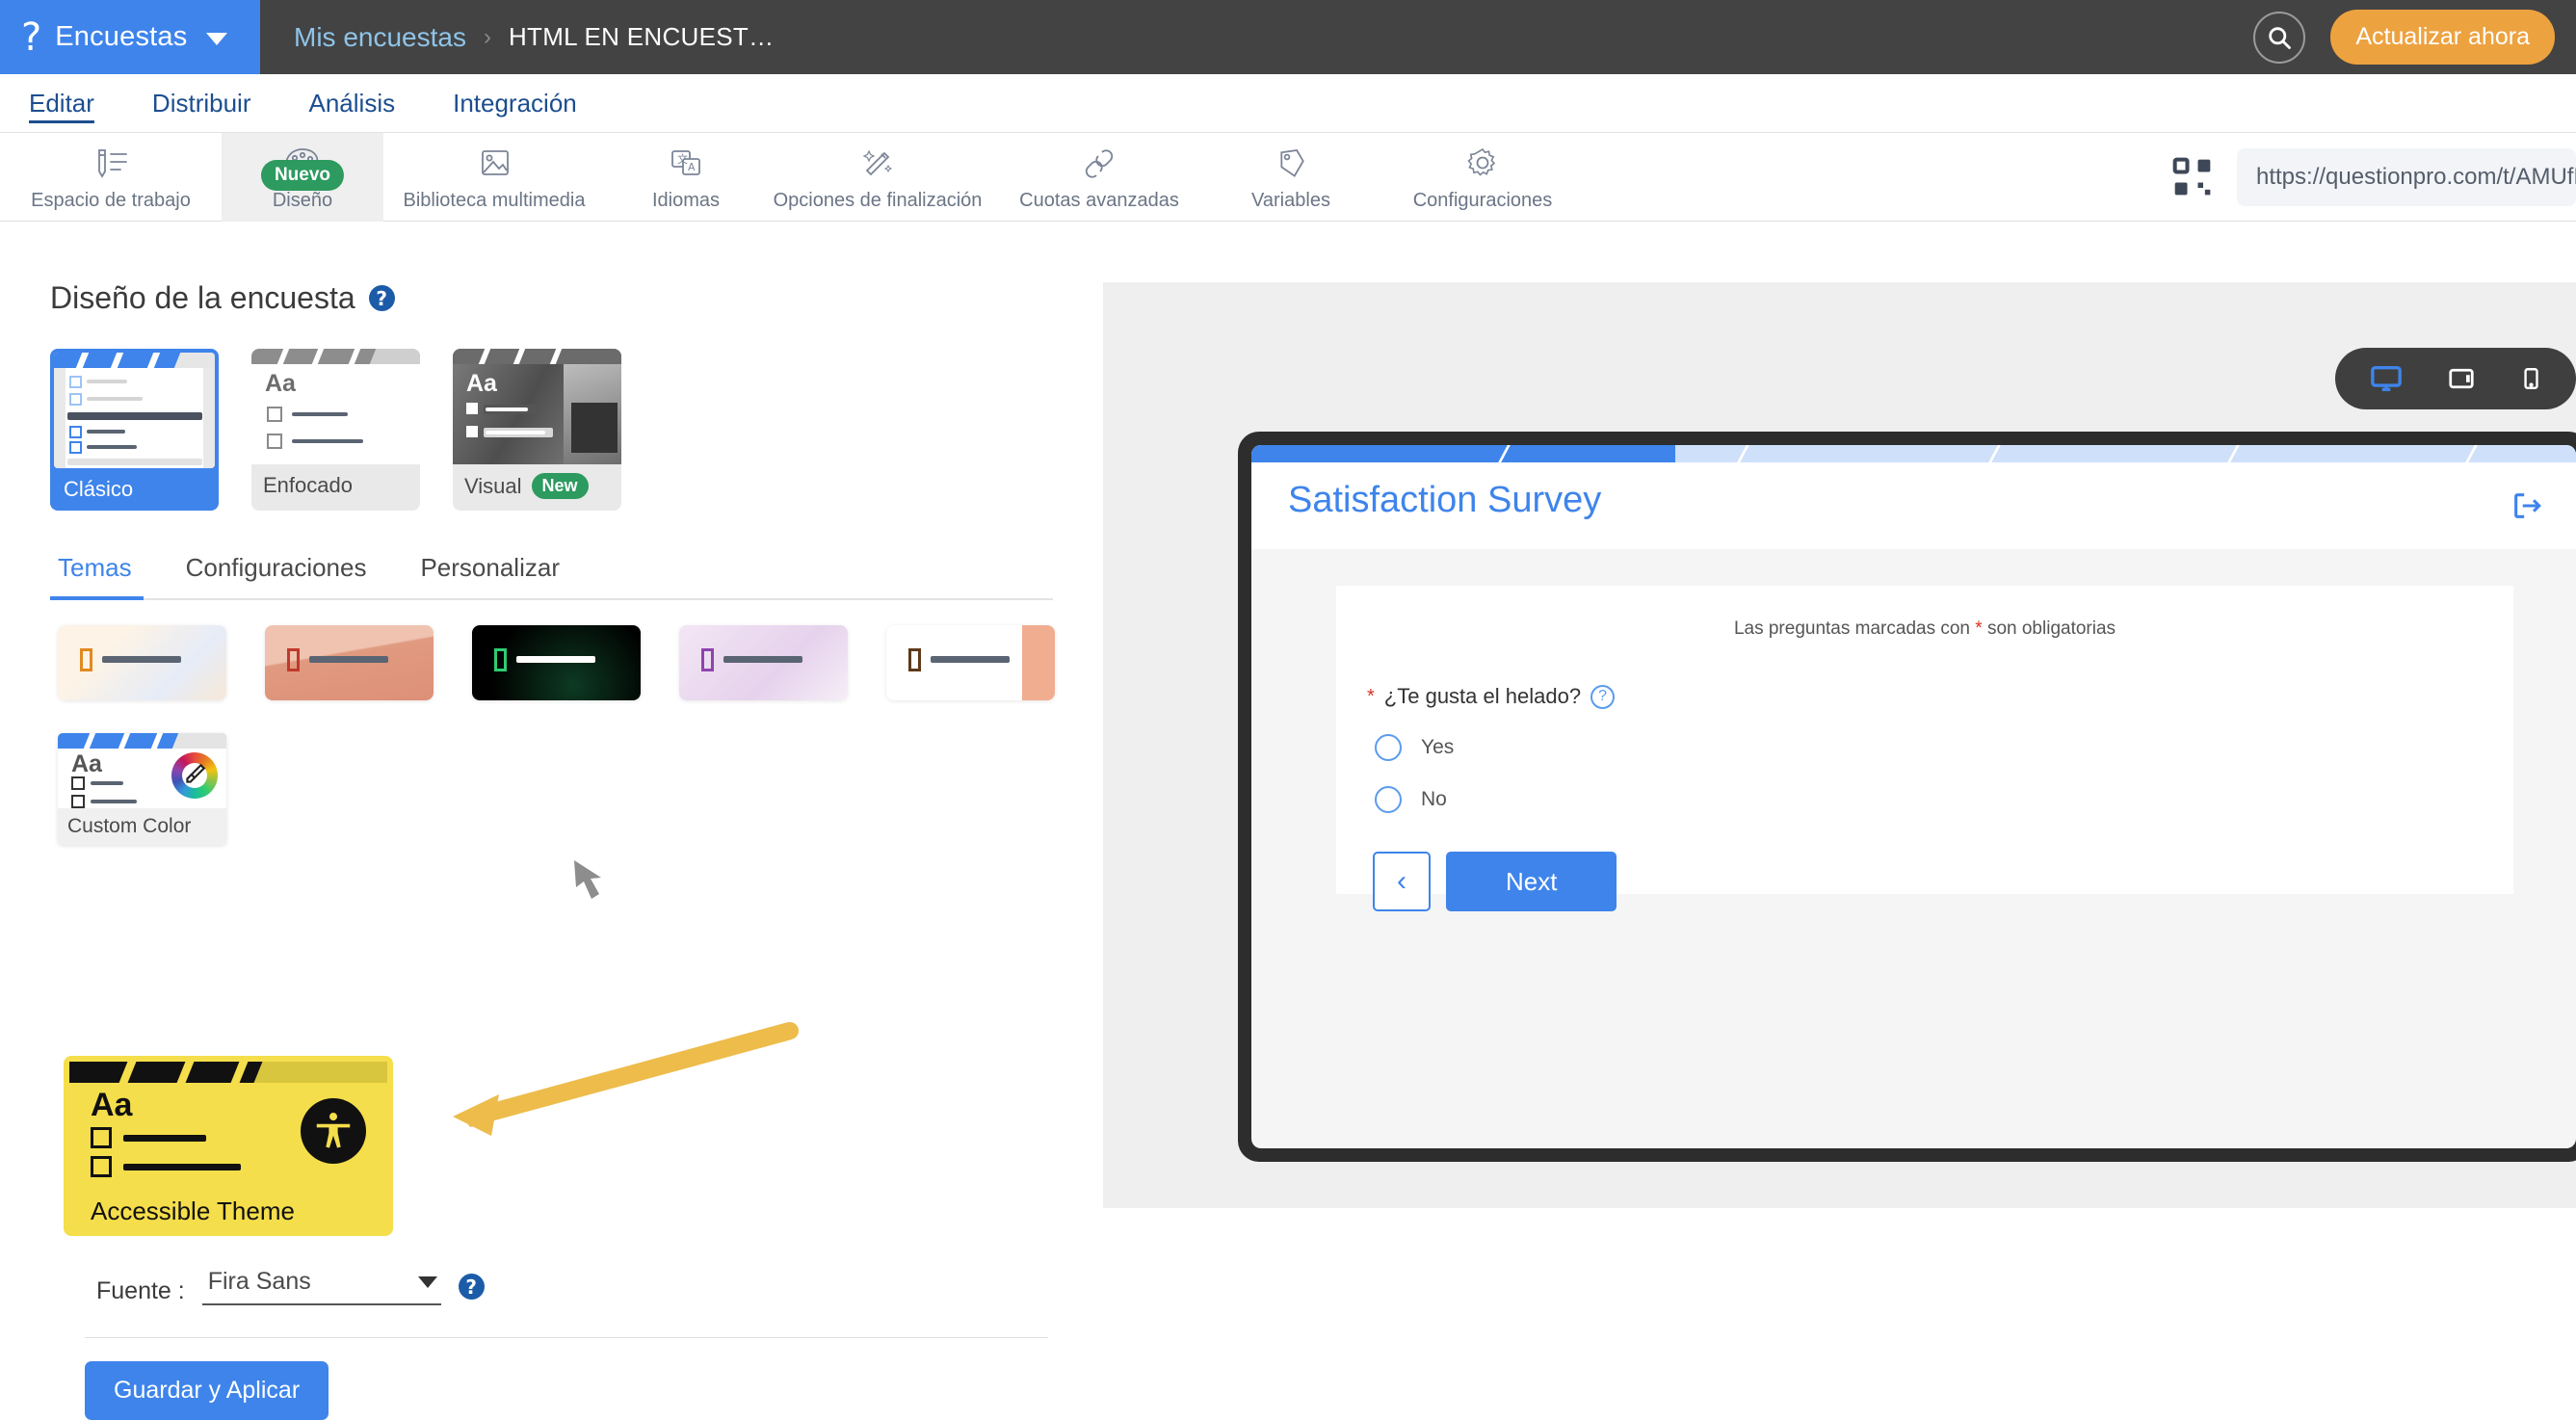 This screenshot has height=1420, width=2576. Describe the element at coordinates (493, 485) in the screenshot. I see `layout-label-text: Visual` at that location.